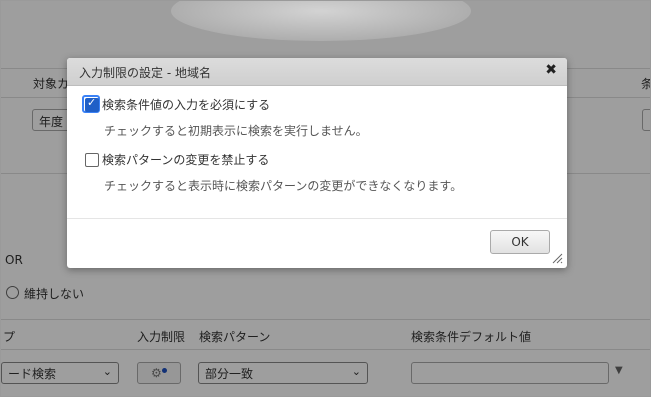  I want to click on lock-pattern-checkbox, so click(92, 160).